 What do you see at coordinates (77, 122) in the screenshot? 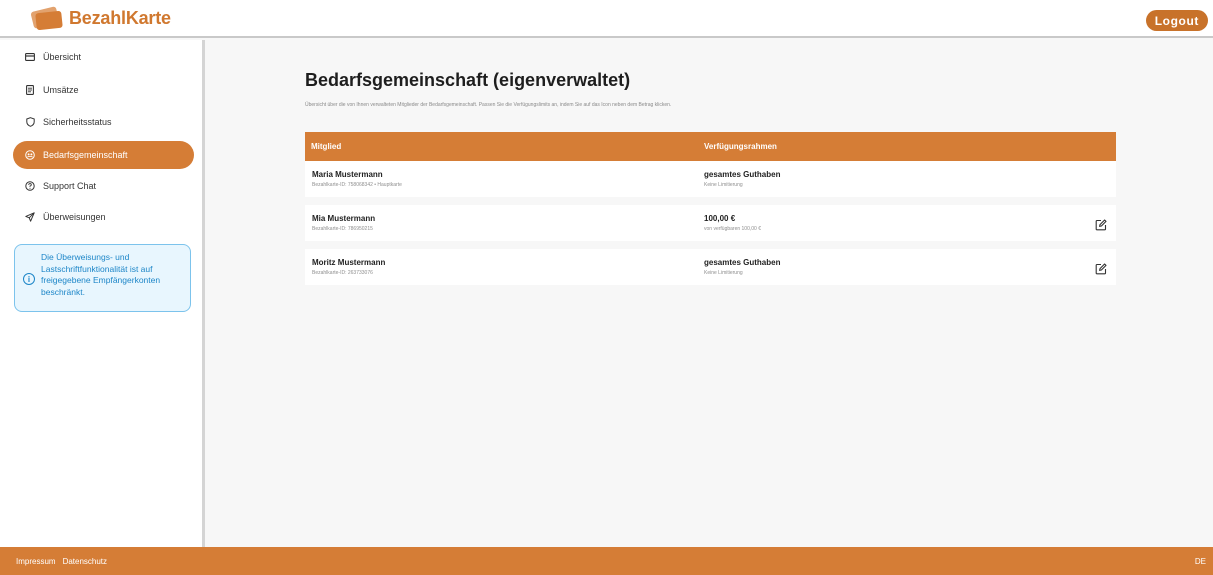
I see `sidebar-item-label: Sicherheitsstatus` at bounding box center [77, 122].